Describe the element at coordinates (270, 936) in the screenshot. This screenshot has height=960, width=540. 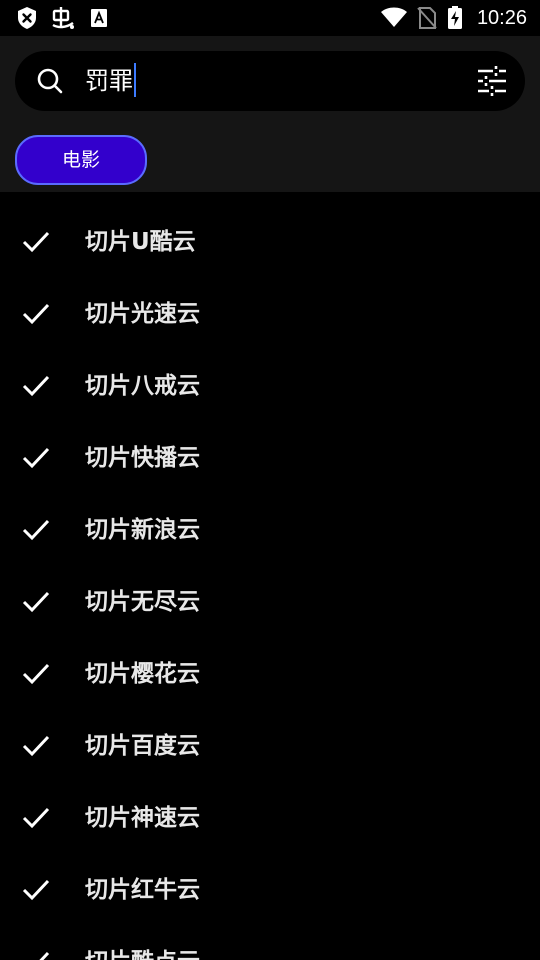
I see `list-item: 切片酷点云` at that location.